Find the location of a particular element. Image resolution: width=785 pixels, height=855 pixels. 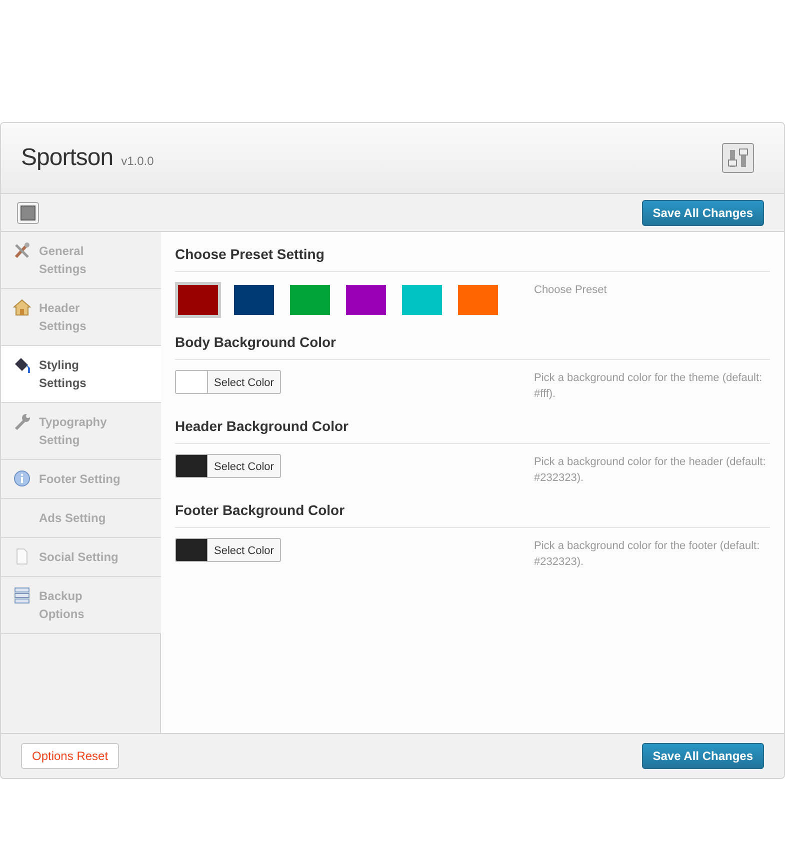

paint-bucket-icon is located at coordinates (22, 364).